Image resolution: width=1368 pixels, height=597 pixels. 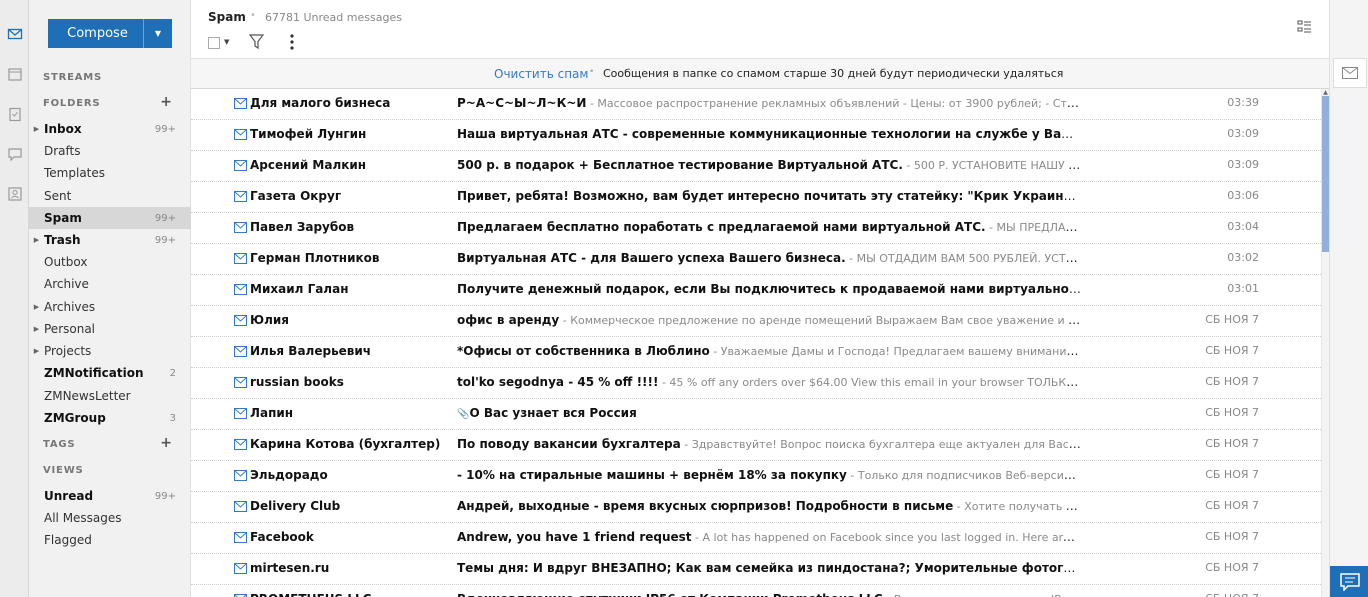 I want to click on folder-label: Templates, so click(x=75, y=173).